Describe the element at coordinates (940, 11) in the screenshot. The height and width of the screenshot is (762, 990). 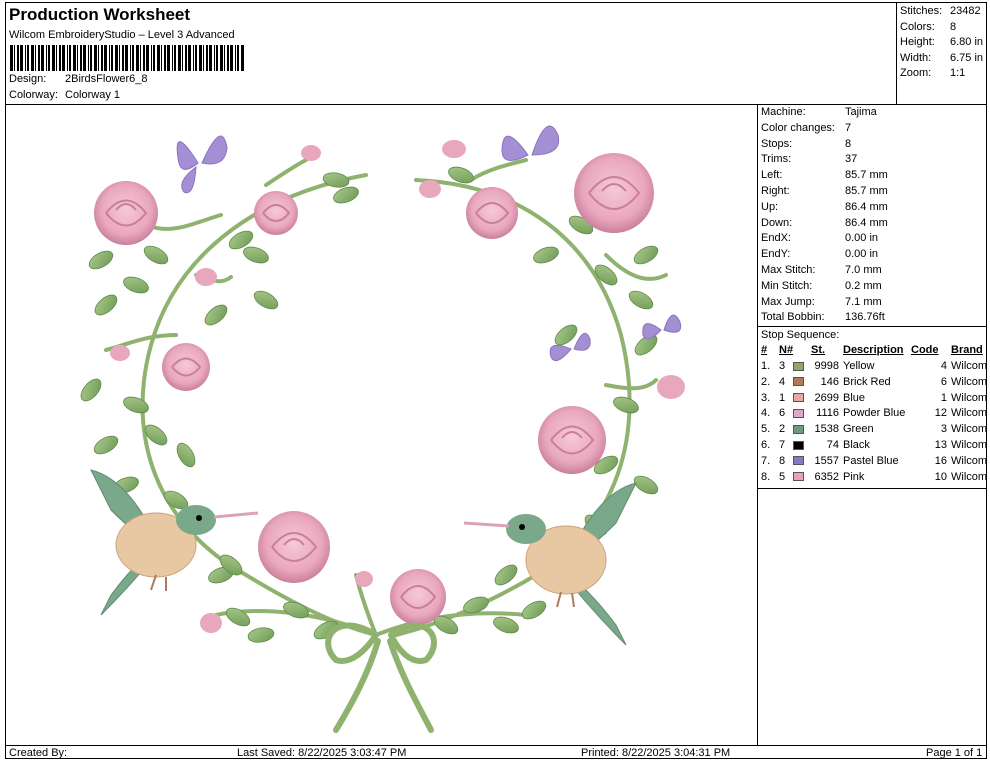
I see `stat-stitches: Stitches: 23482` at that location.